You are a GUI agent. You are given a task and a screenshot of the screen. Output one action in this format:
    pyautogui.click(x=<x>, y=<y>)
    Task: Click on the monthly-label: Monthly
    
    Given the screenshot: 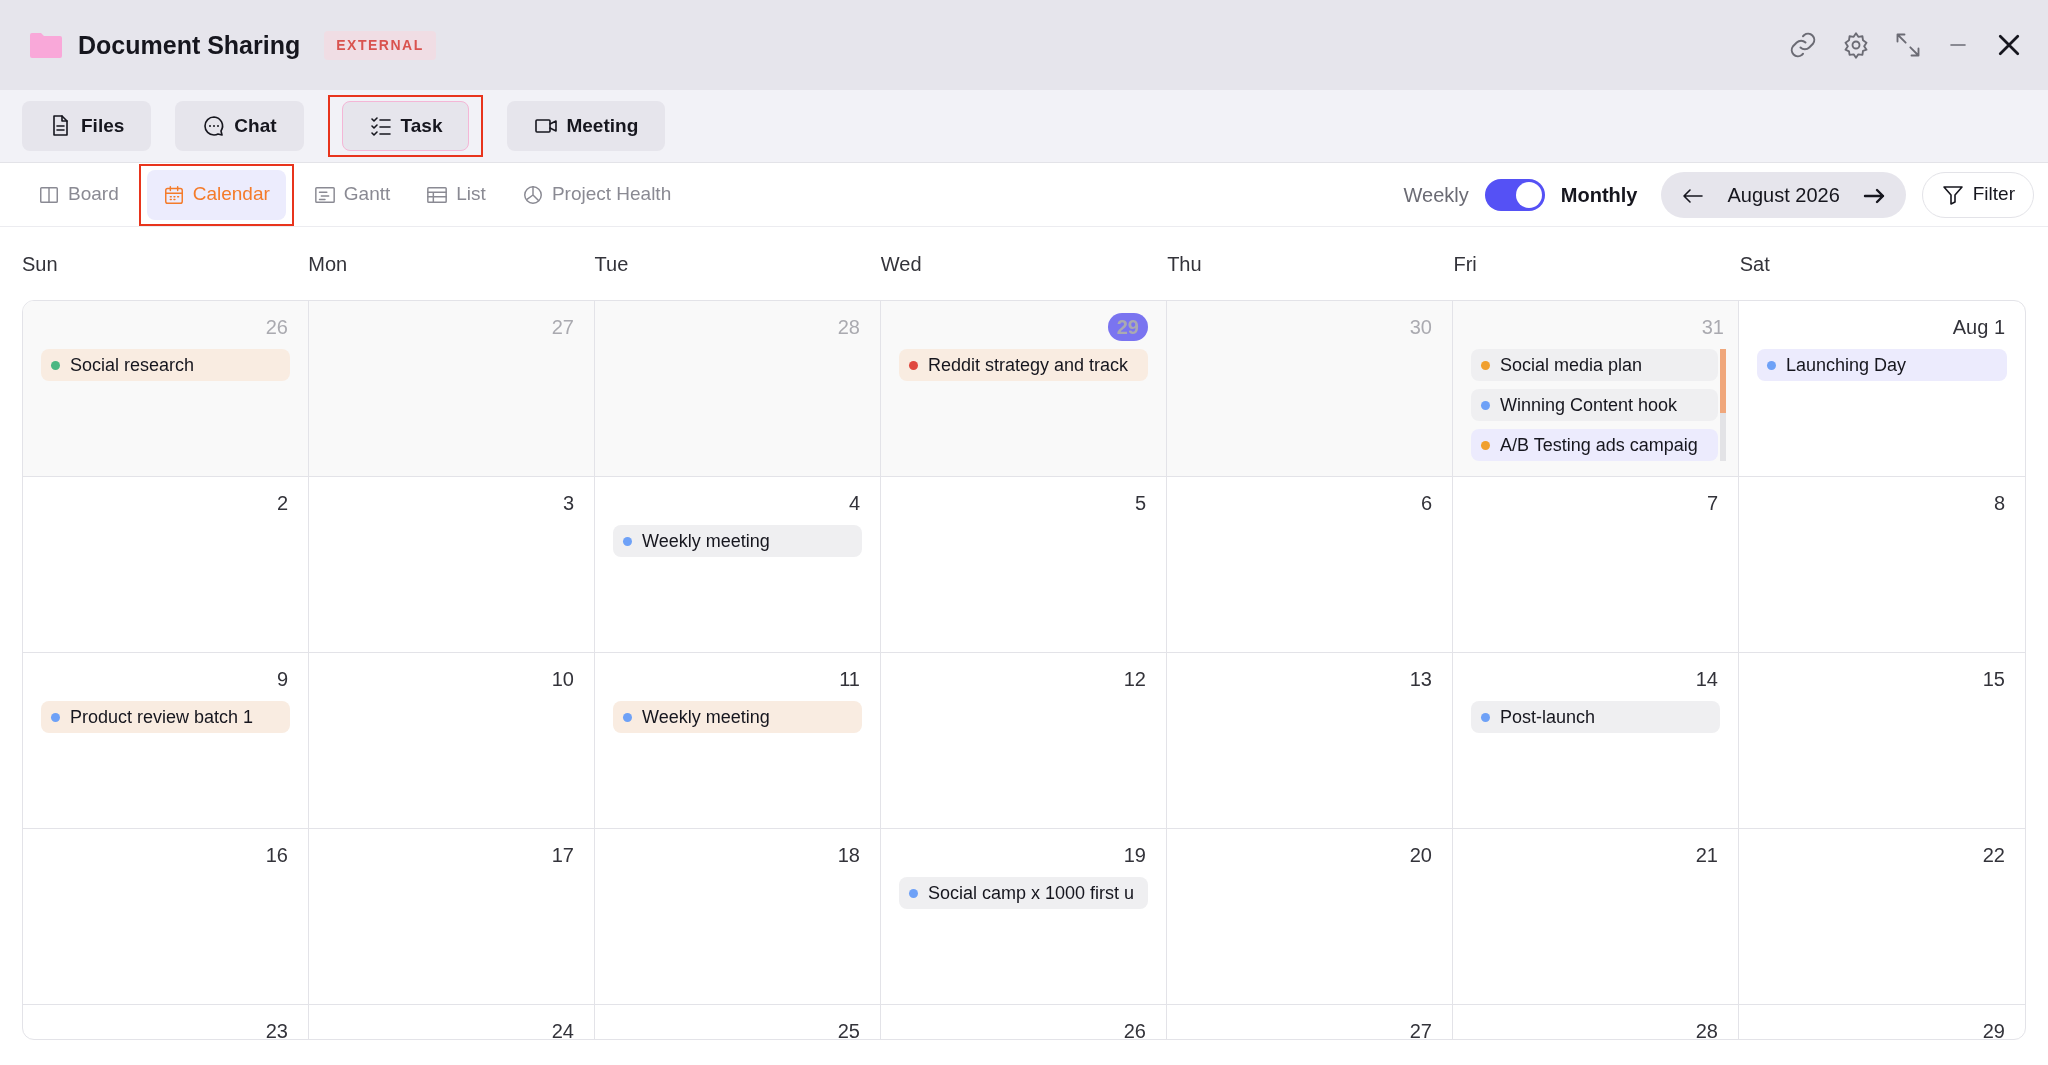 What is the action you would take?
    pyautogui.click(x=1599, y=195)
    